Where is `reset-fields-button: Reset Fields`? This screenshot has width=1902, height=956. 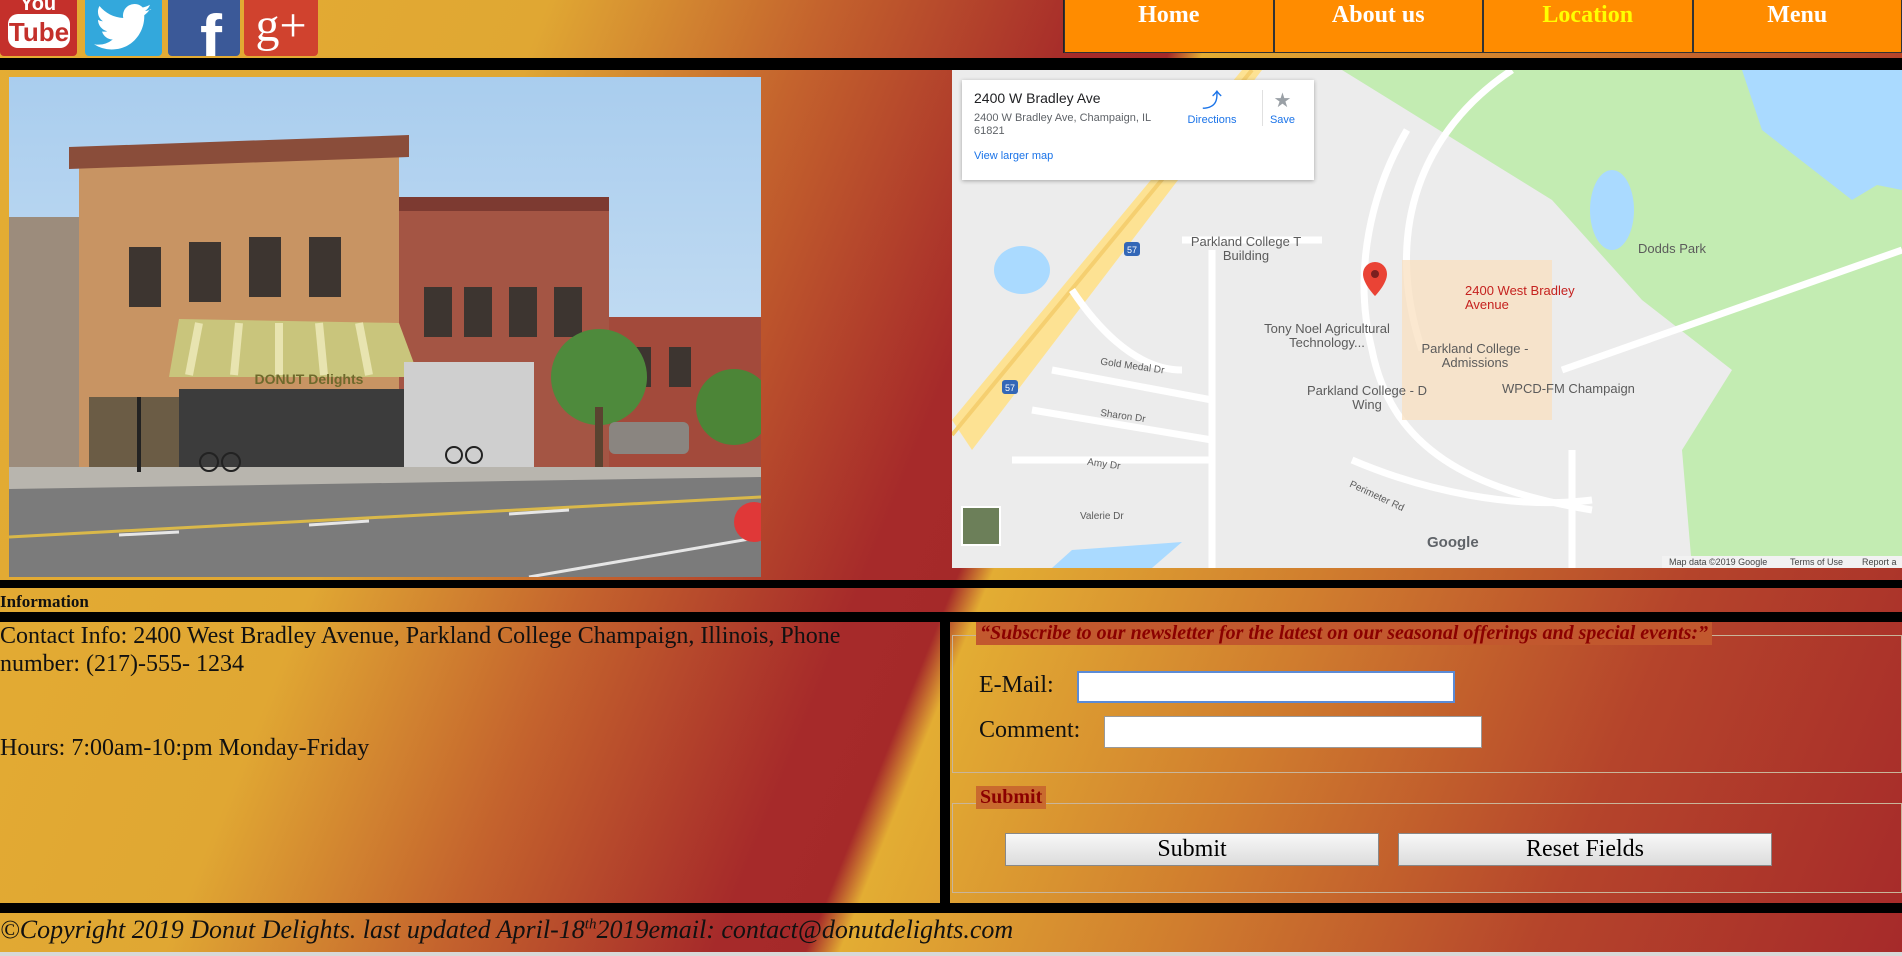
reset-fields-button: Reset Fields is located at coordinates (1585, 849).